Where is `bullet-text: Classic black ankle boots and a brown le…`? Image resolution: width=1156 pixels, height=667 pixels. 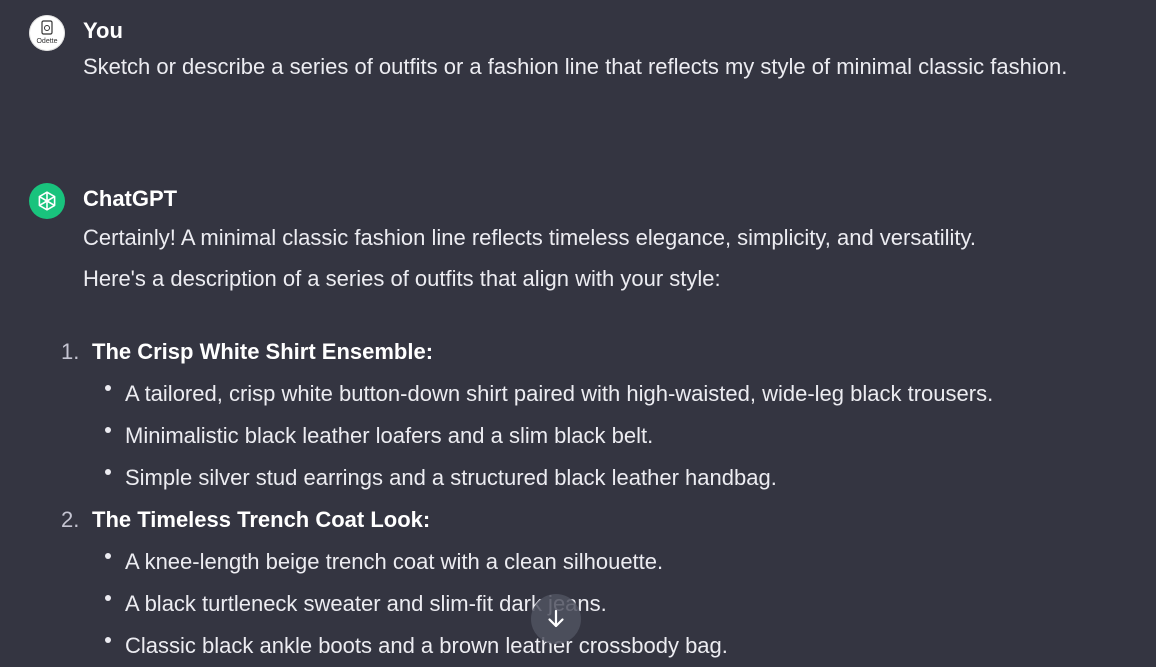 bullet-text: Classic black ankle boots and a brown le… is located at coordinates (426, 645).